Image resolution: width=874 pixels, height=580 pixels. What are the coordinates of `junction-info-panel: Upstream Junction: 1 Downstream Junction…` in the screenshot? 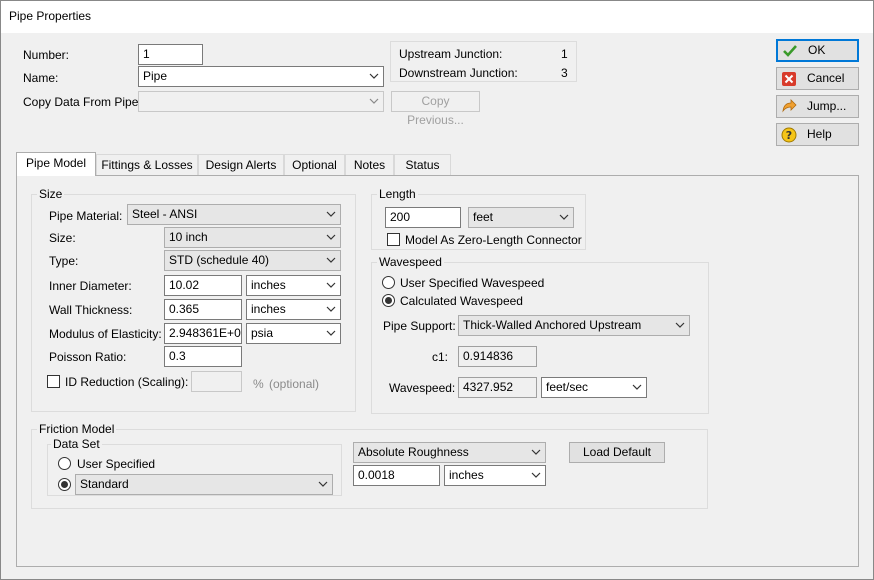 It's located at (483, 61).